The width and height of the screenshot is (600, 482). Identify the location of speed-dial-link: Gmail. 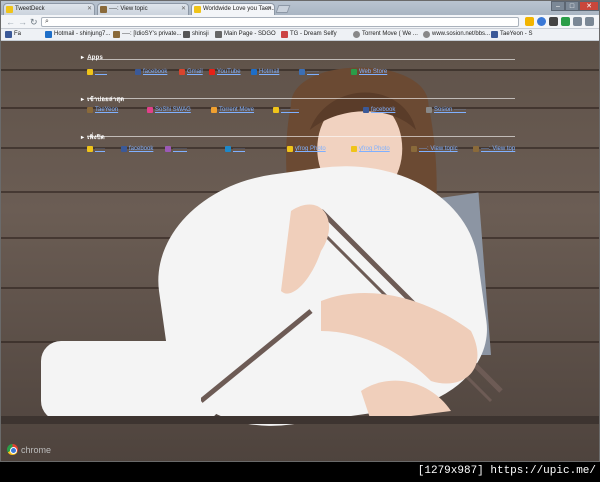
(191, 72).